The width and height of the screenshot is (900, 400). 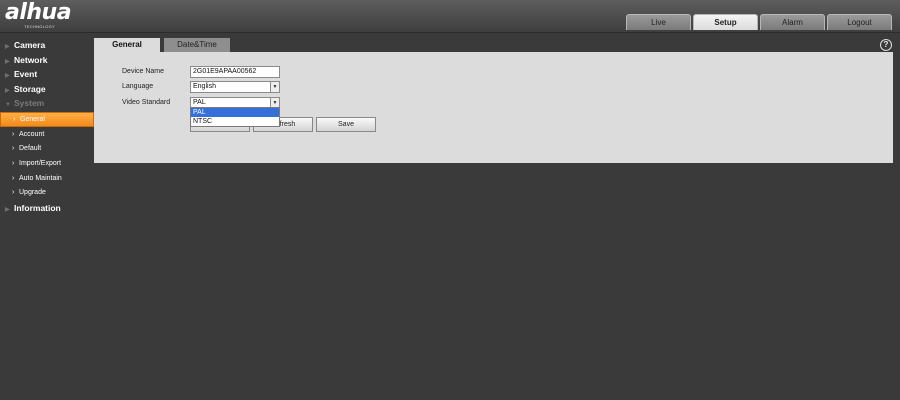 I want to click on device-name-input: 2G01E9APAA00562, so click(x=235, y=72).